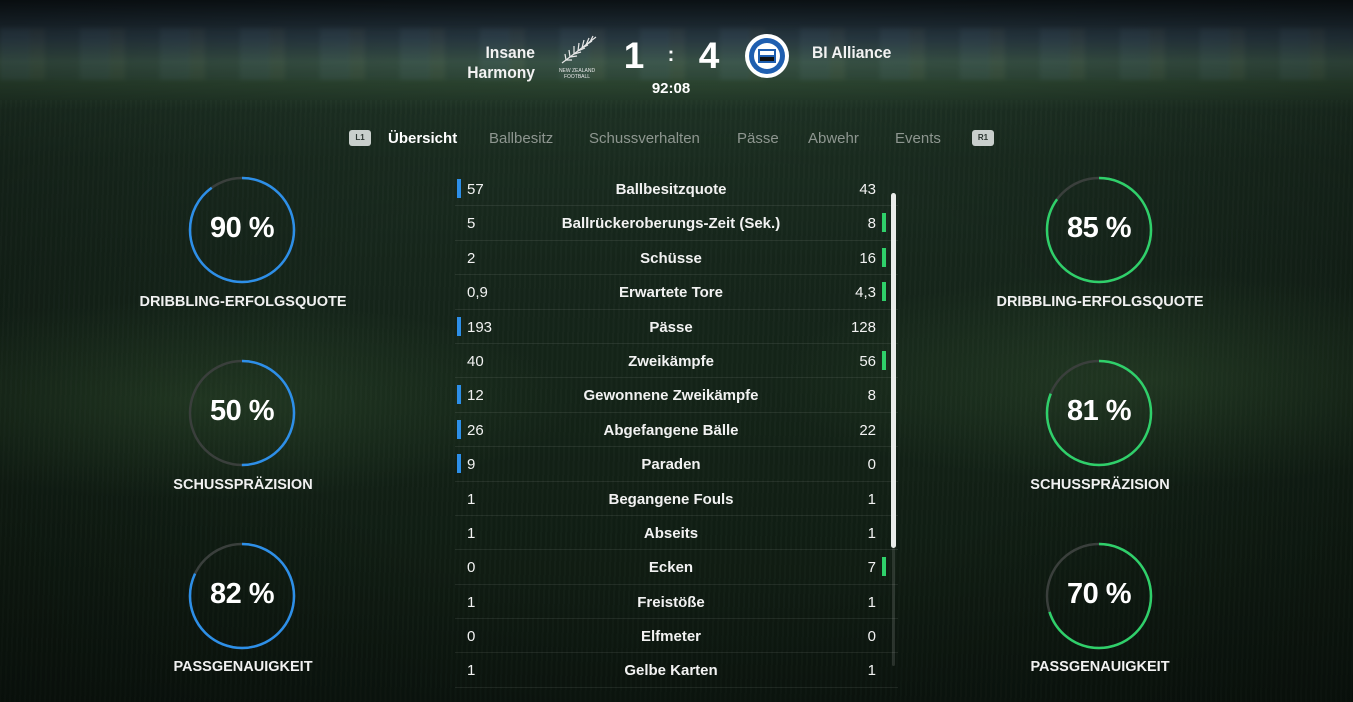 Image resolution: width=1353 pixels, height=702 pixels. Describe the element at coordinates (243, 302) in the screenshot. I see `home-dribbling-label: DRIBBLING-ERFOLGSQUOTE` at that location.